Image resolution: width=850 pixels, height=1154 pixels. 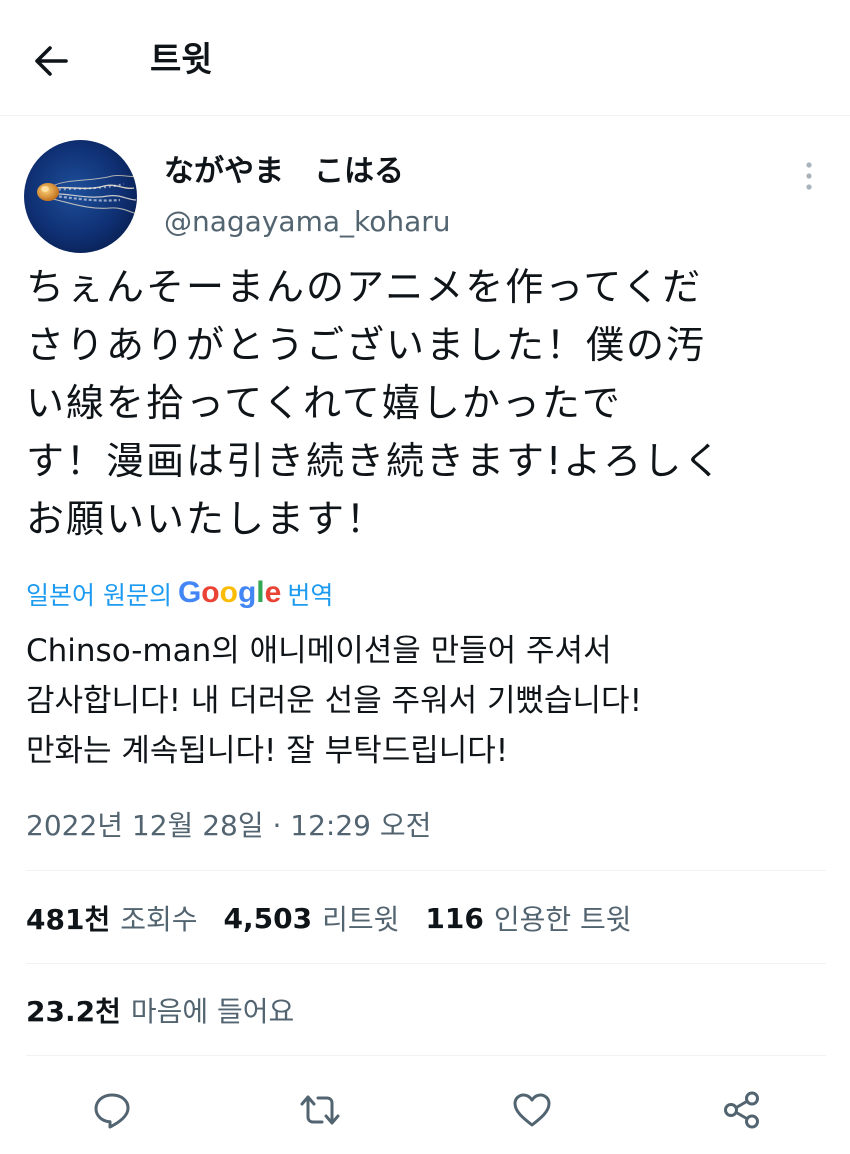 I want to click on back-button, so click(x=58, y=61).